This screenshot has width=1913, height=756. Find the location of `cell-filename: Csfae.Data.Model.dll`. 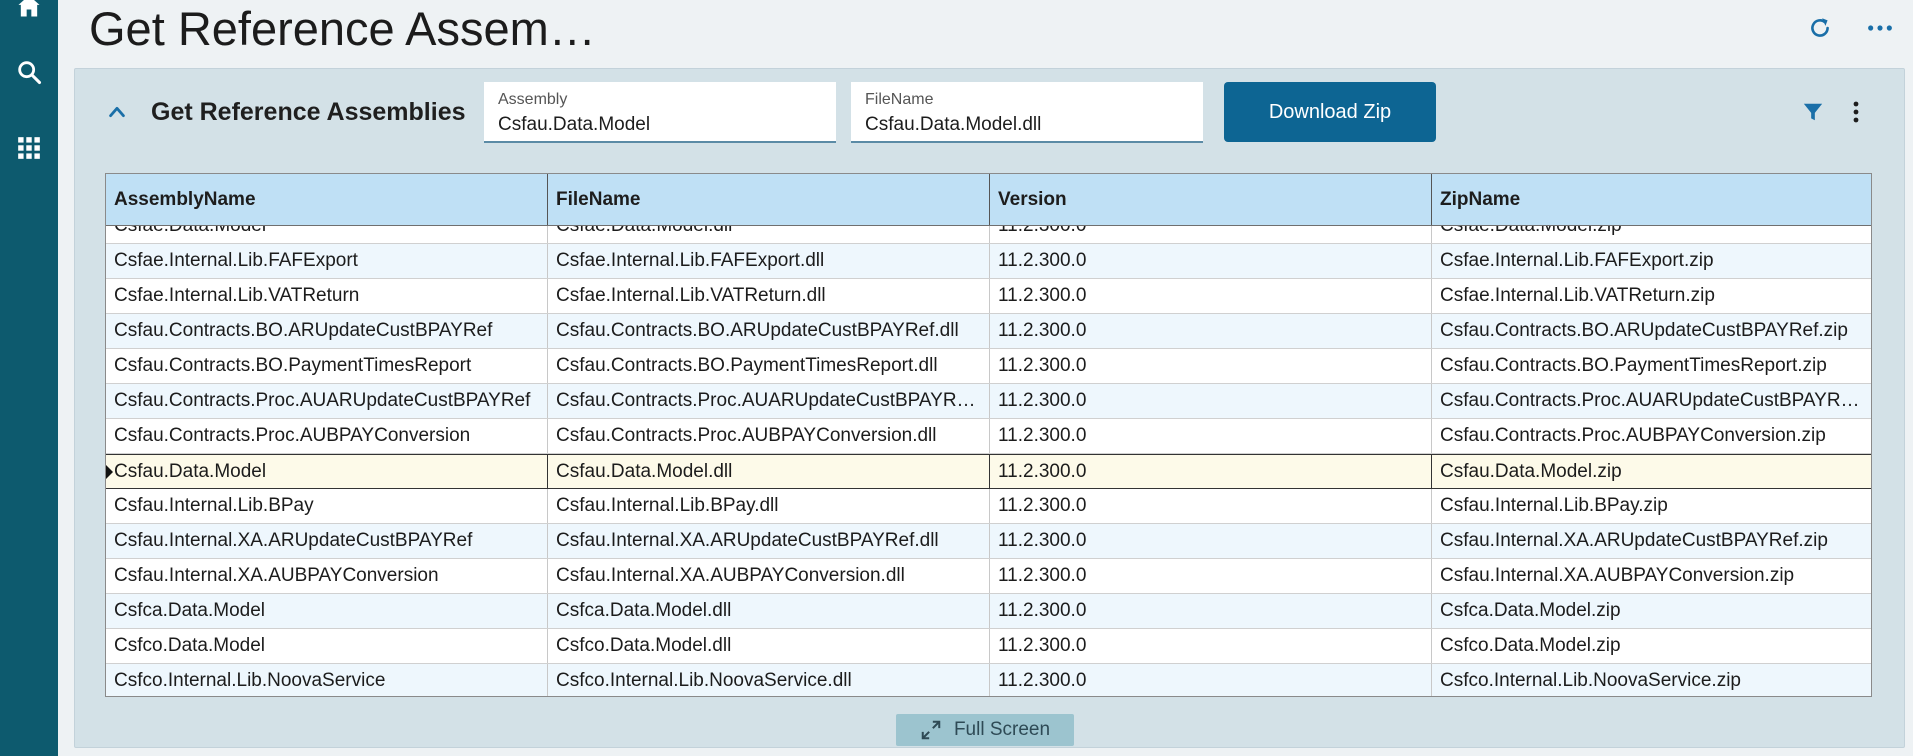

cell-filename: Csfae.Data.Model.dll is located at coordinates (769, 234).